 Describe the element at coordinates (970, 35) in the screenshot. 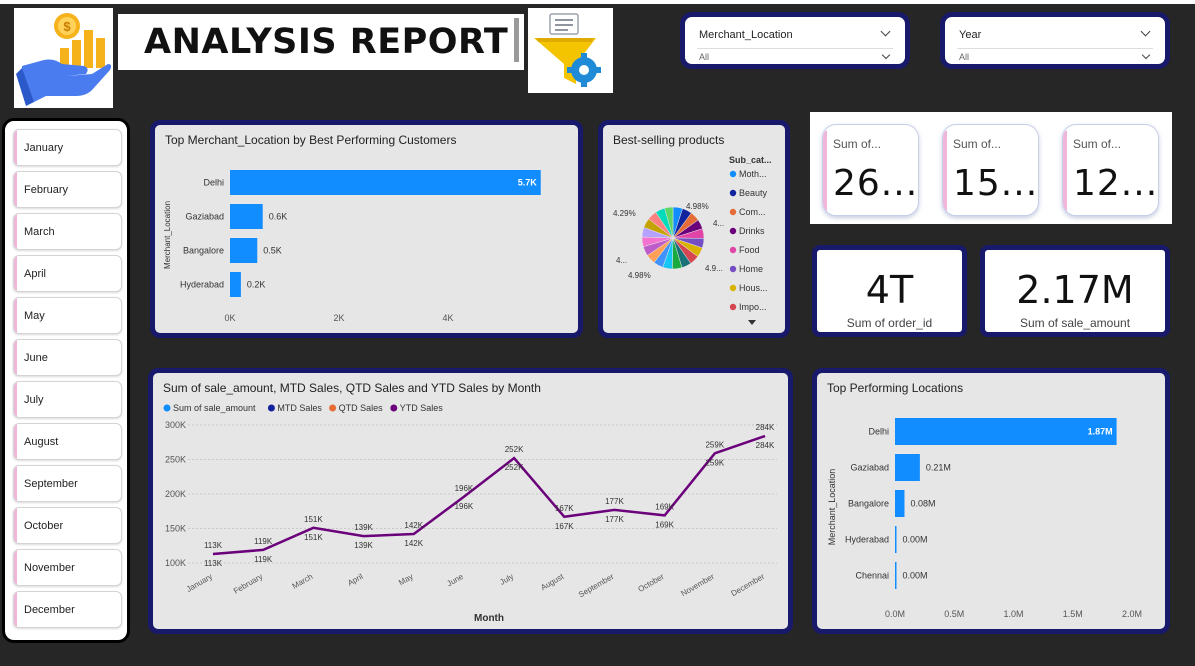

I see `year-slicer-title: Year` at that location.